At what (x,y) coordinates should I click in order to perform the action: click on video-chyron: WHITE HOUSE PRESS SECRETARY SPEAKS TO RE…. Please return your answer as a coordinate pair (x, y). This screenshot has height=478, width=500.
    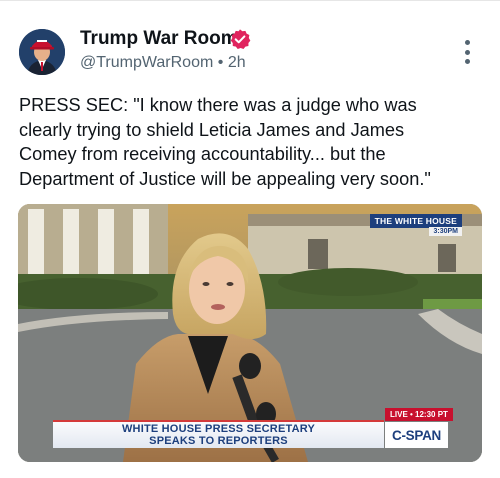
    Looking at the image, I should click on (218, 434).